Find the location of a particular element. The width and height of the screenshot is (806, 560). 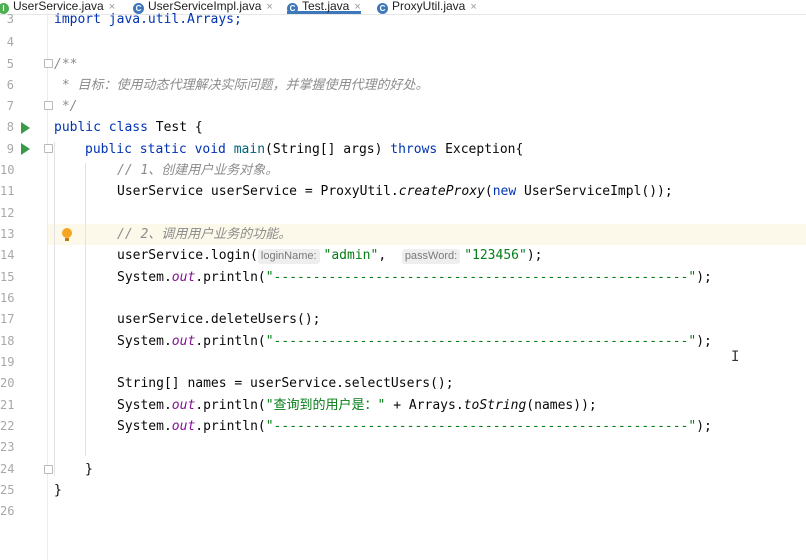

line-number: 20 is located at coordinates (7, 383).